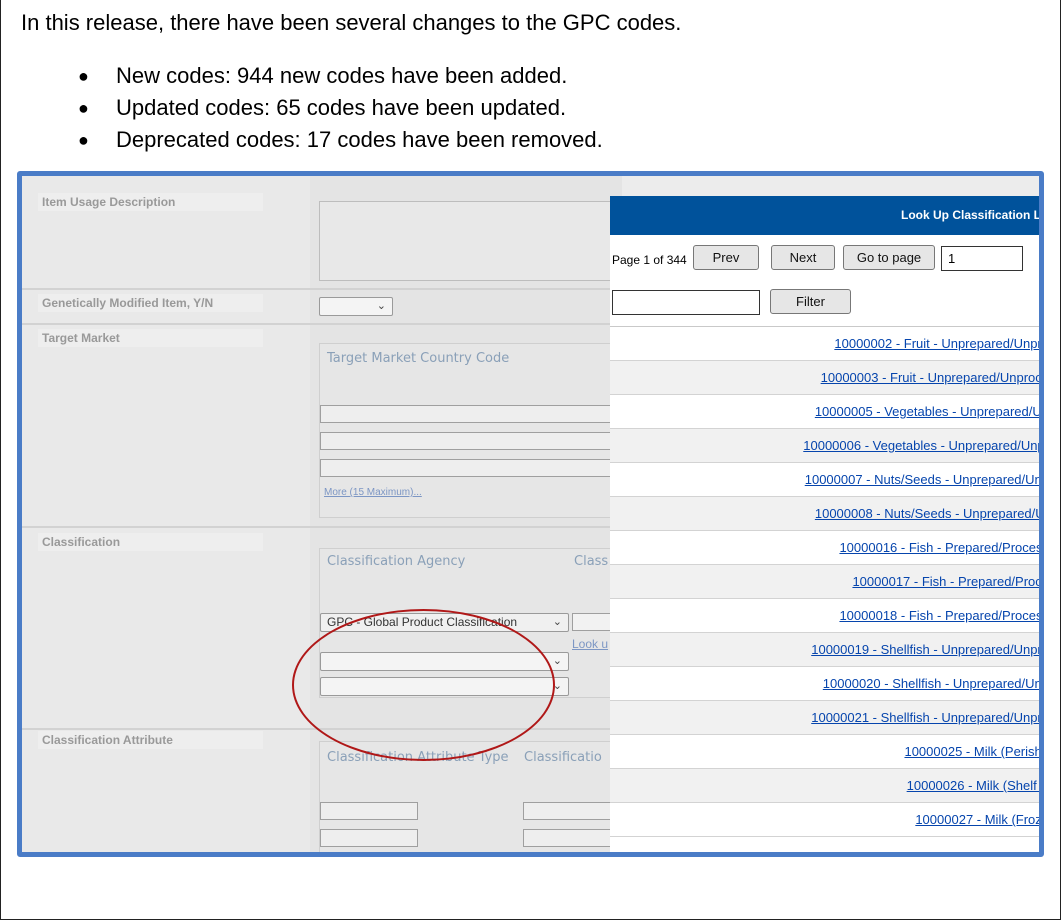  What do you see at coordinates (150, 202) in the screenshot?
I see `item-usage-label: Item Usage Description` at bounding box center [150, 202].